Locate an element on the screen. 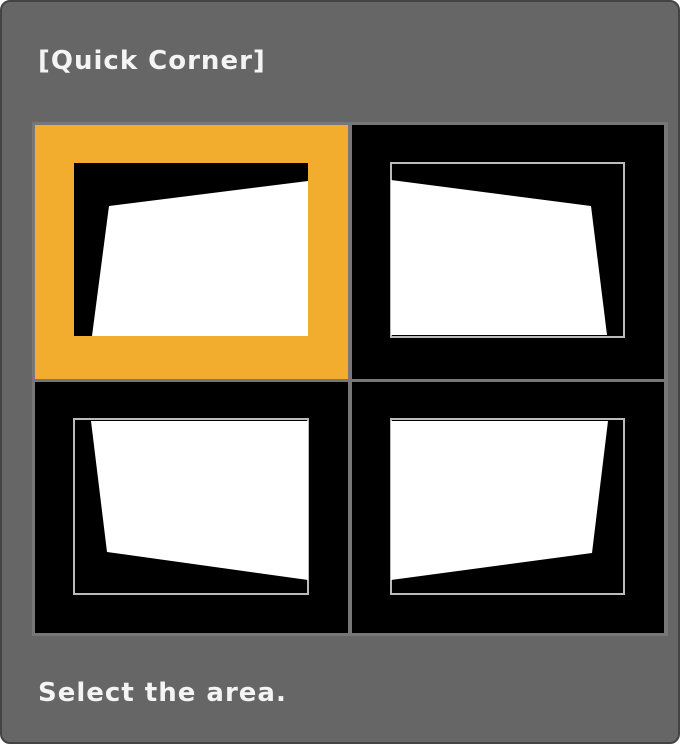  keystone-bottom-right-icon is located at coordinates (507, 506).